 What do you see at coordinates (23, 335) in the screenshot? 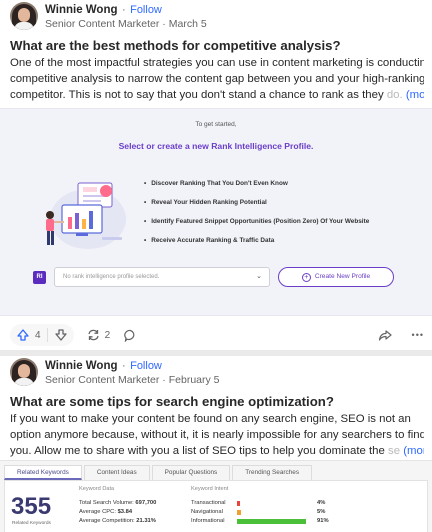
I see `upvote-arrow-icon` at bounding box center [23, 335].